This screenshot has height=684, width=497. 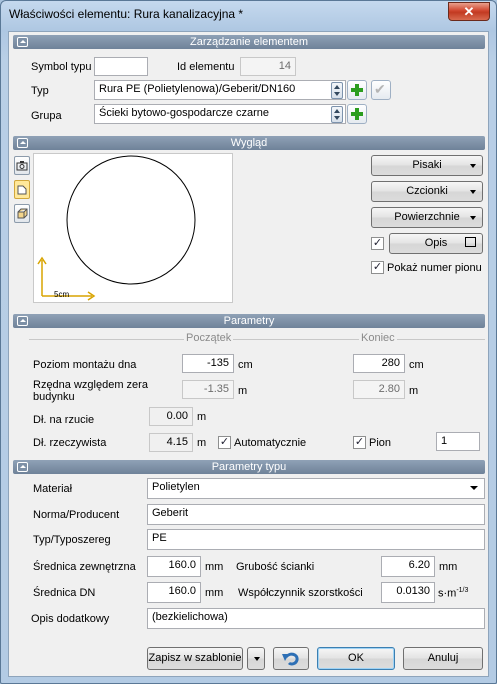 What do you see at coordinates (408, 592) in the screenshot?
I see `roughness-input: 0.0130` at bounding box center [408, 592].